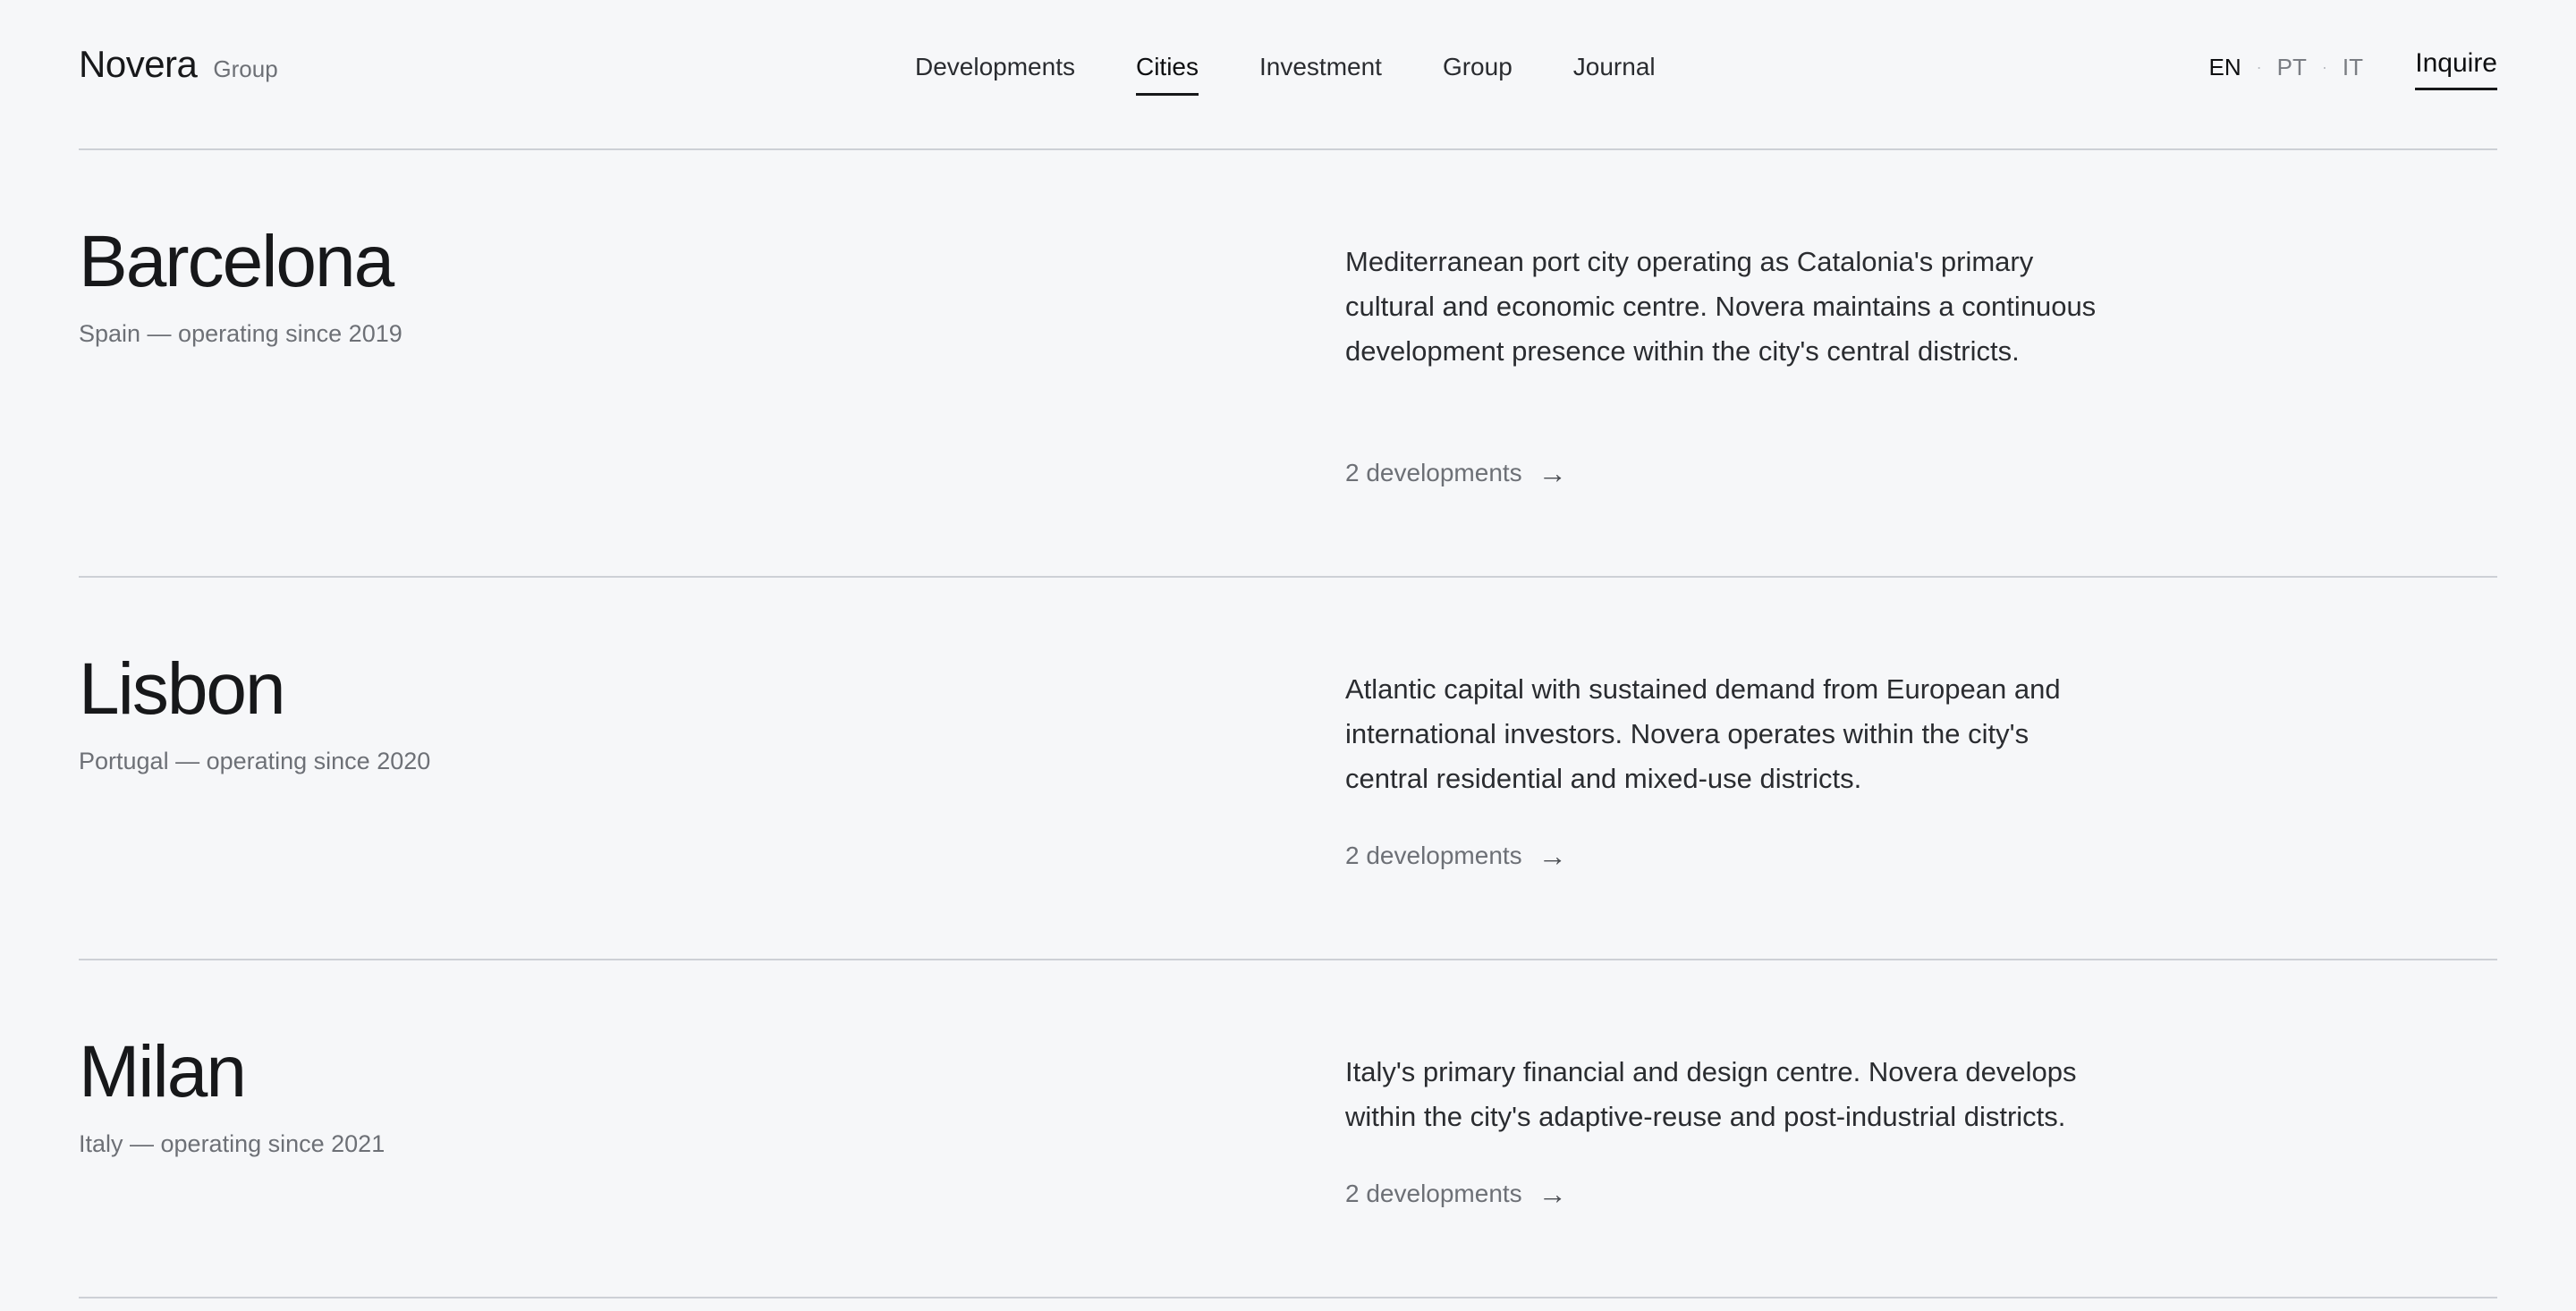 Image resolution: width=2576 pixels, height=1311 pixels. Describe the element at coordinates (236, 261) in the screenshot. I see `city-name: Barcelona` at that location.